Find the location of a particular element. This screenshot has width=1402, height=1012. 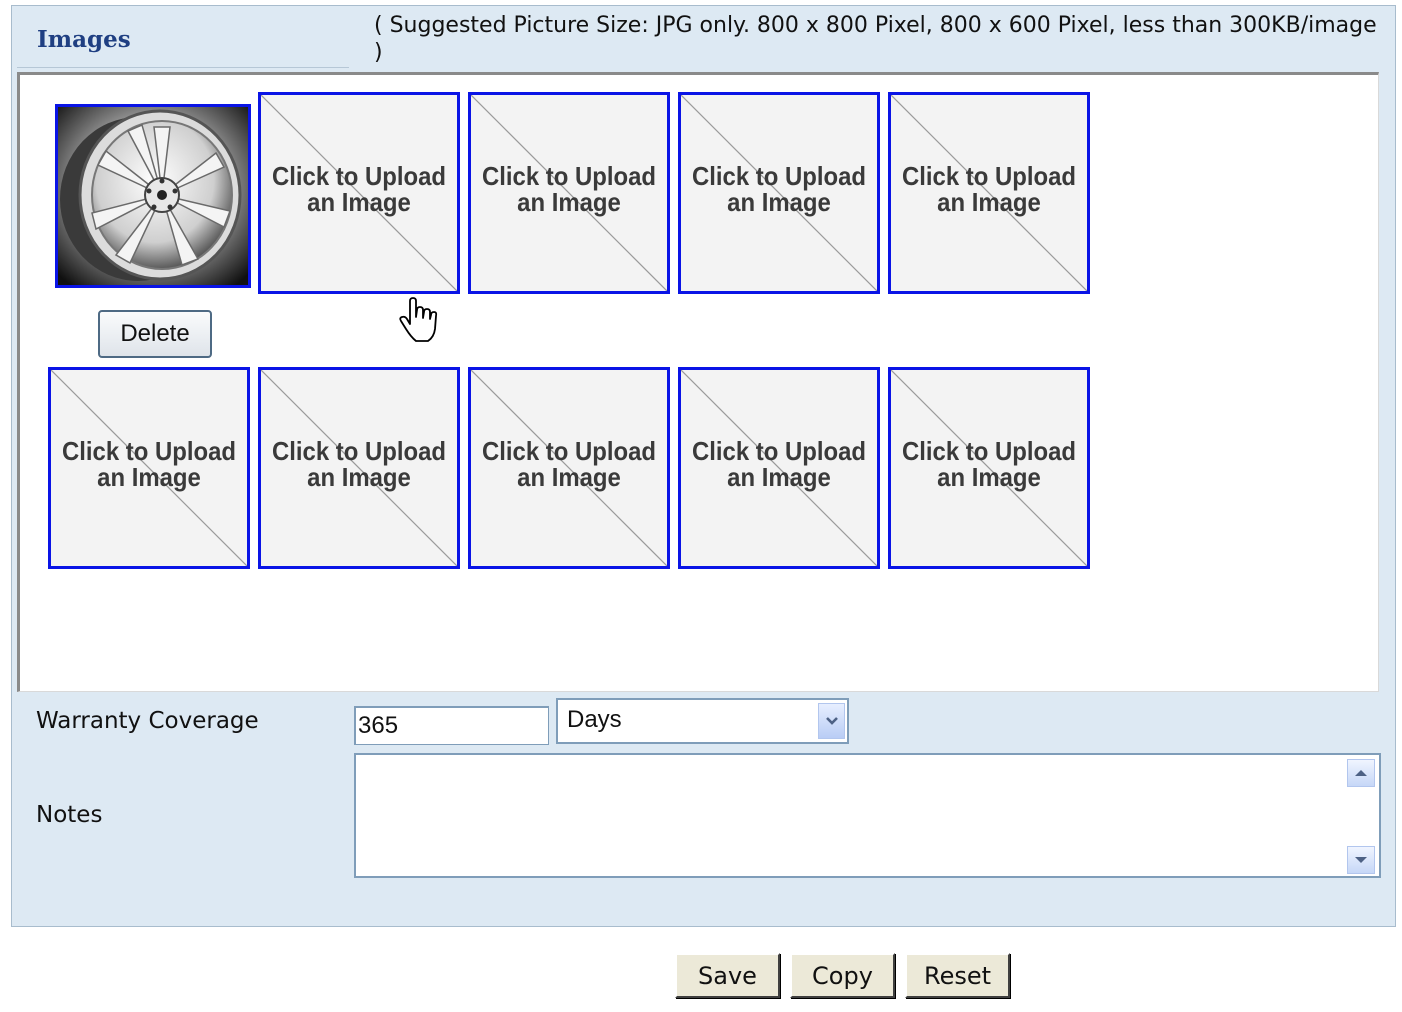

uploaded-image-thumbnail is located at coordinates (153, 196).